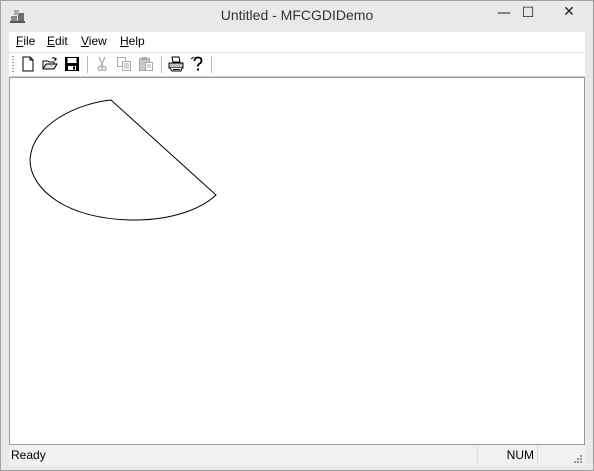  What do you see at coordinates (297, 16) in the screenshot?
I see `title-bar: Untitled - MFCGDIDemo — ☐ ✕` at bounding box center [297, 16].